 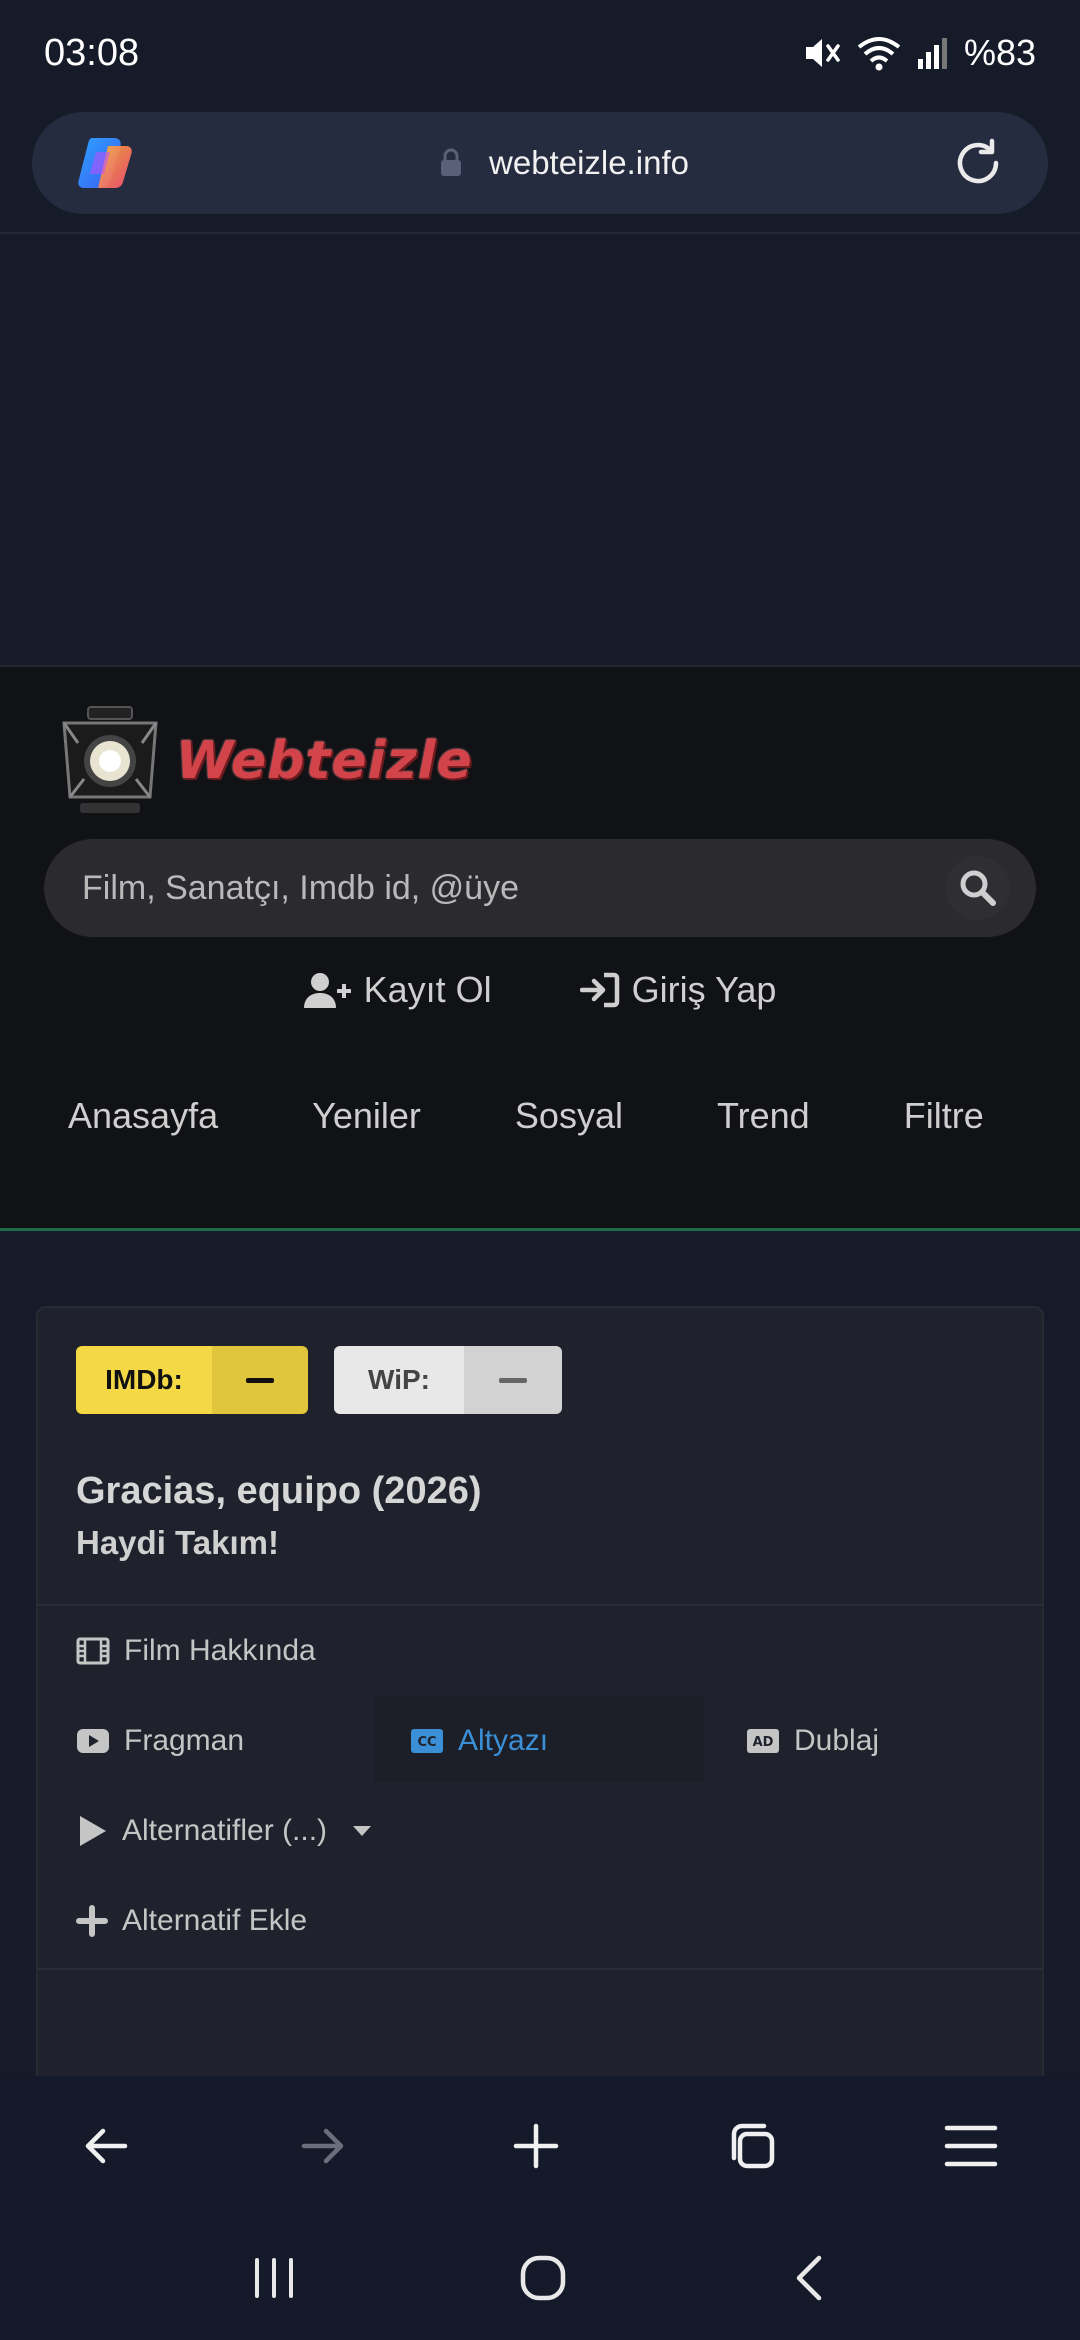 I want to click on search-box, so click(x=540, y=888).